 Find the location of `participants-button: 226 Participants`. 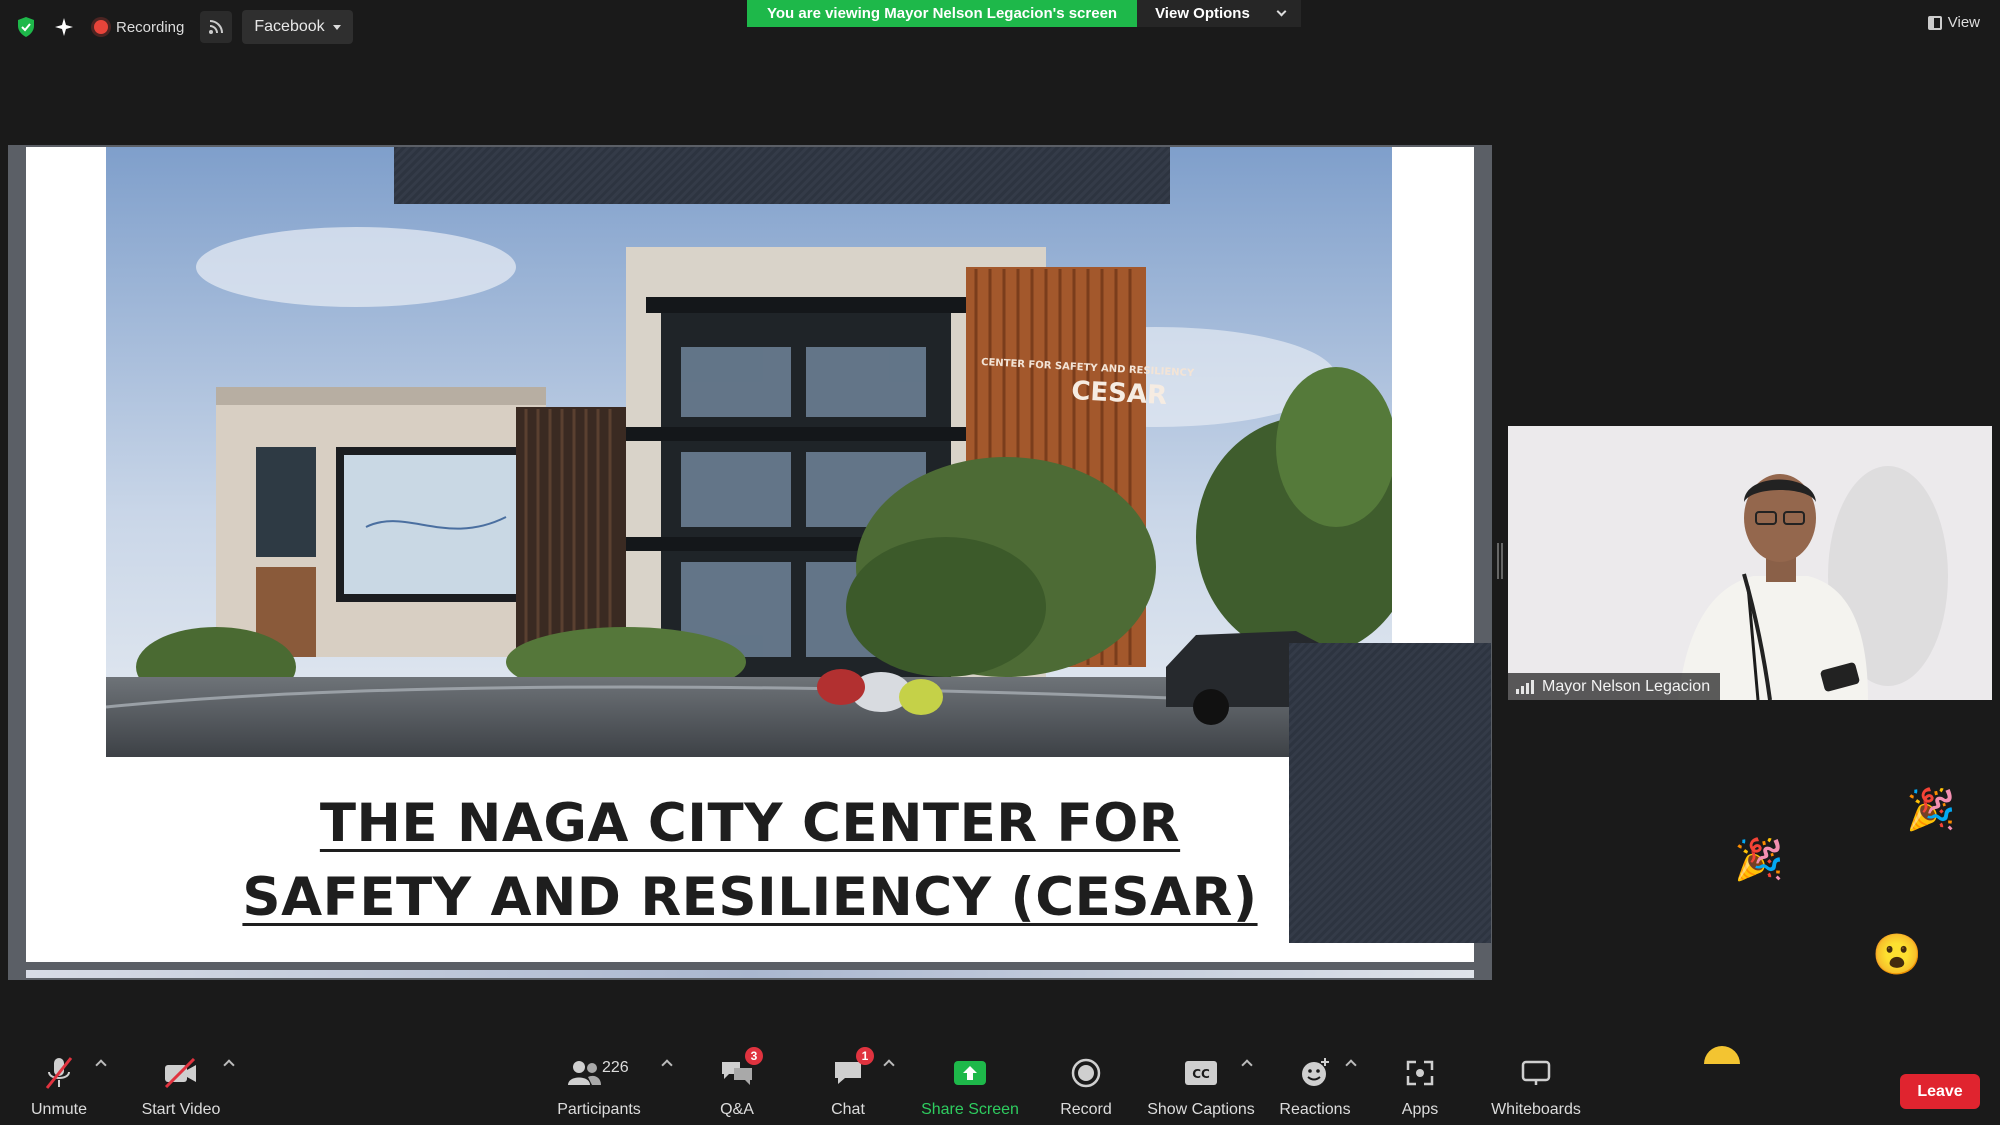

participants-button: 226 Participants is located at coordinates (599, 1082).